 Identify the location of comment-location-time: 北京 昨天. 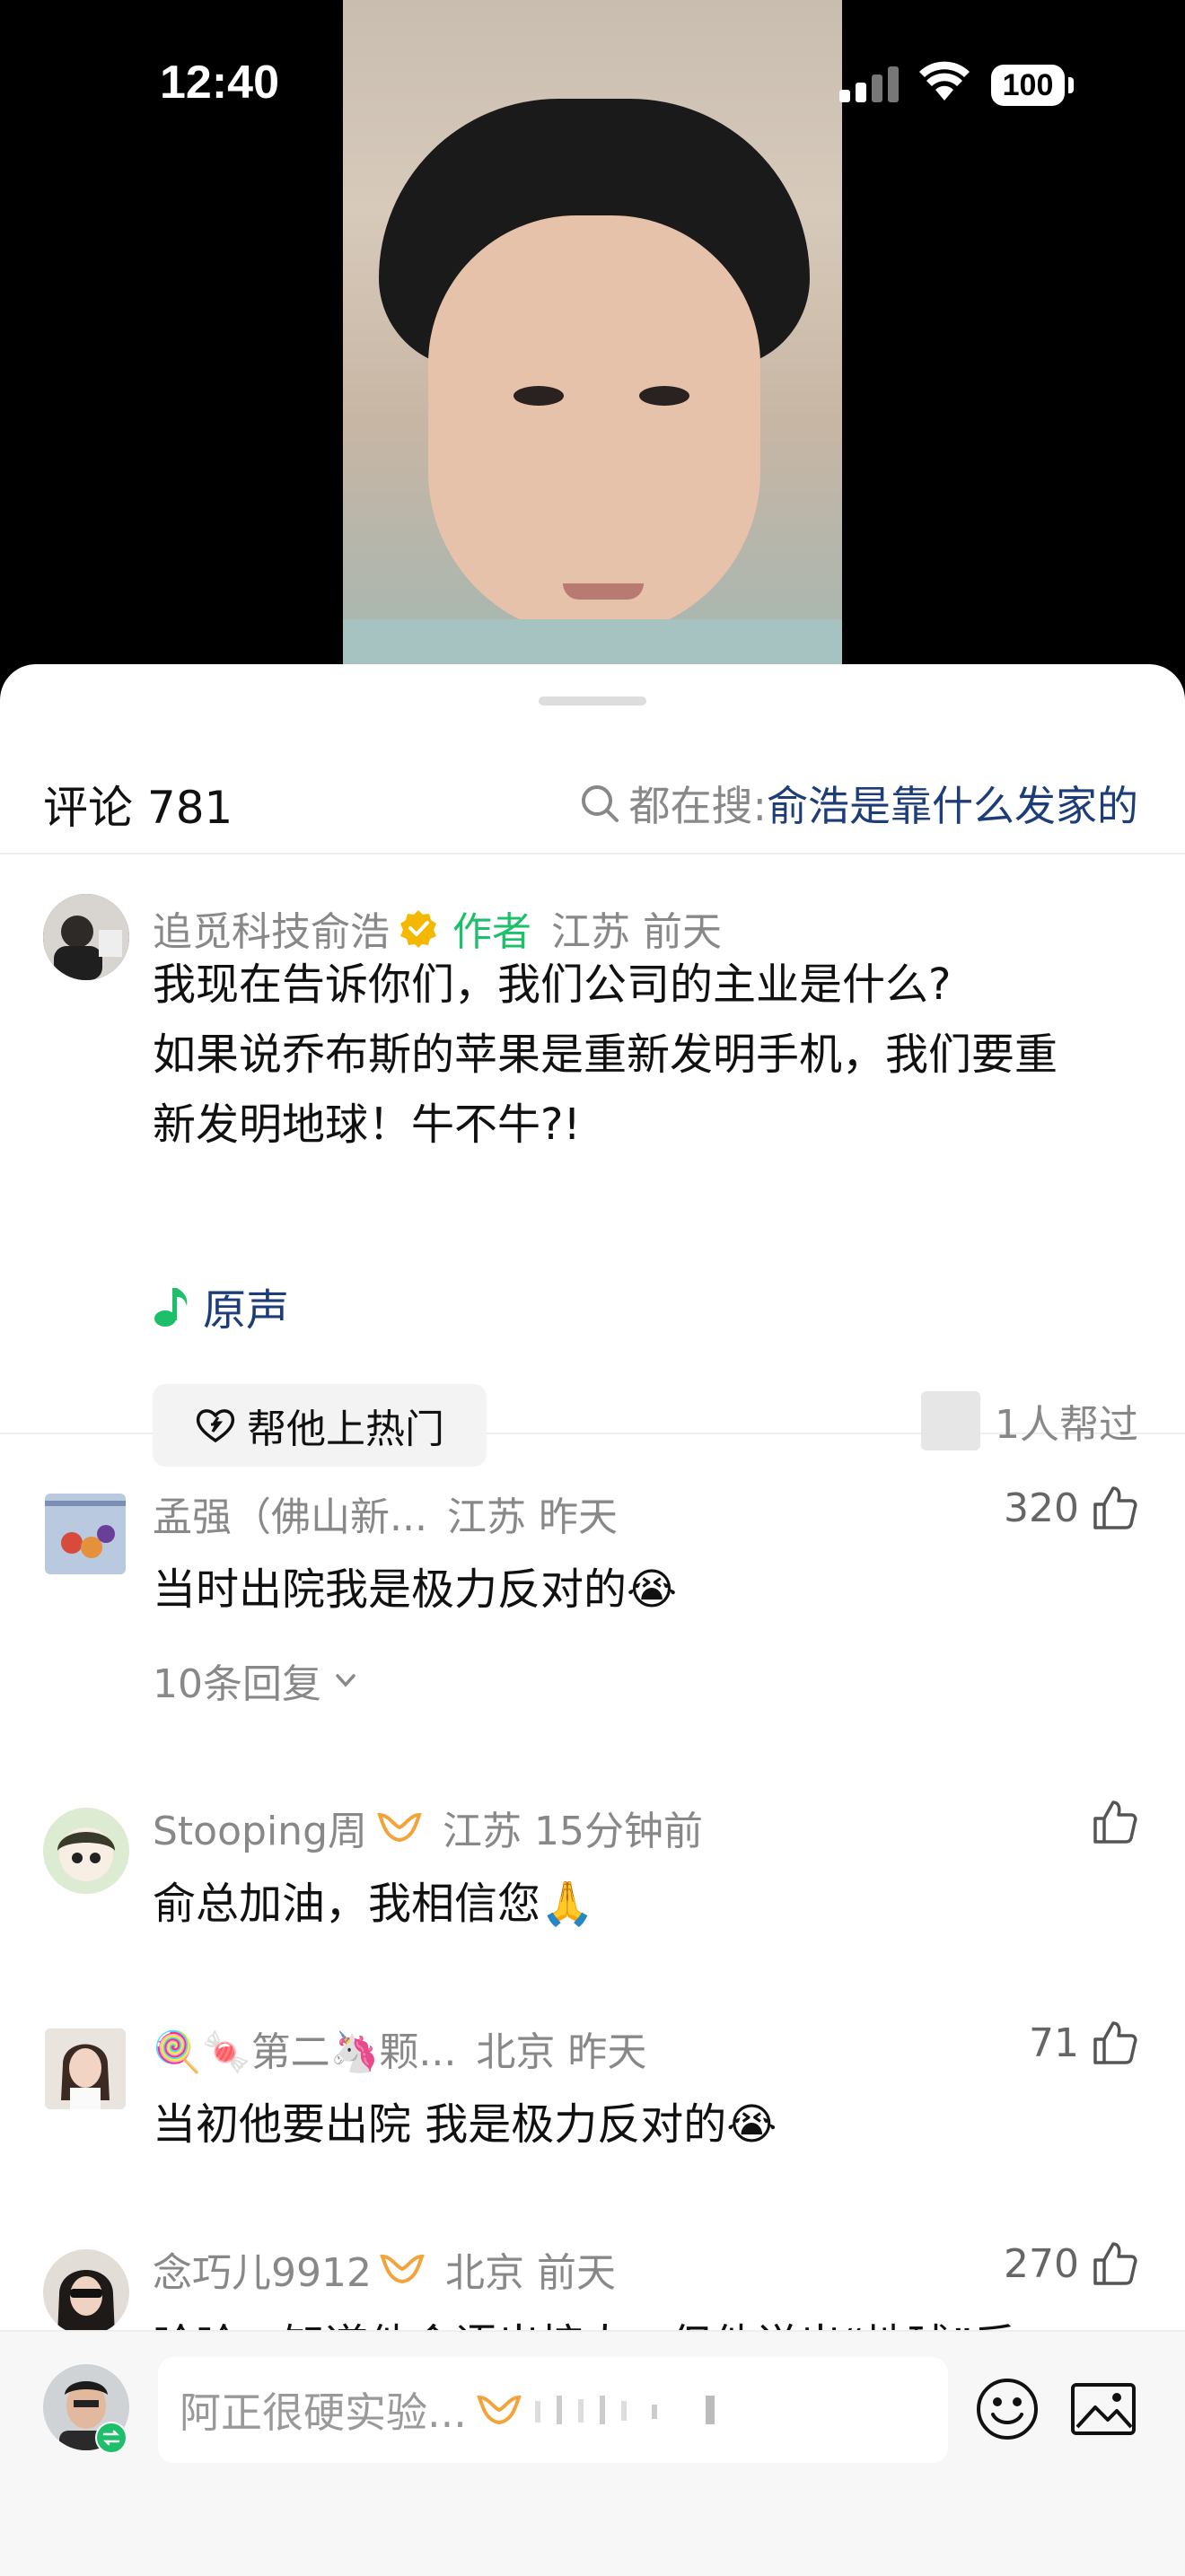
(561, 2052).